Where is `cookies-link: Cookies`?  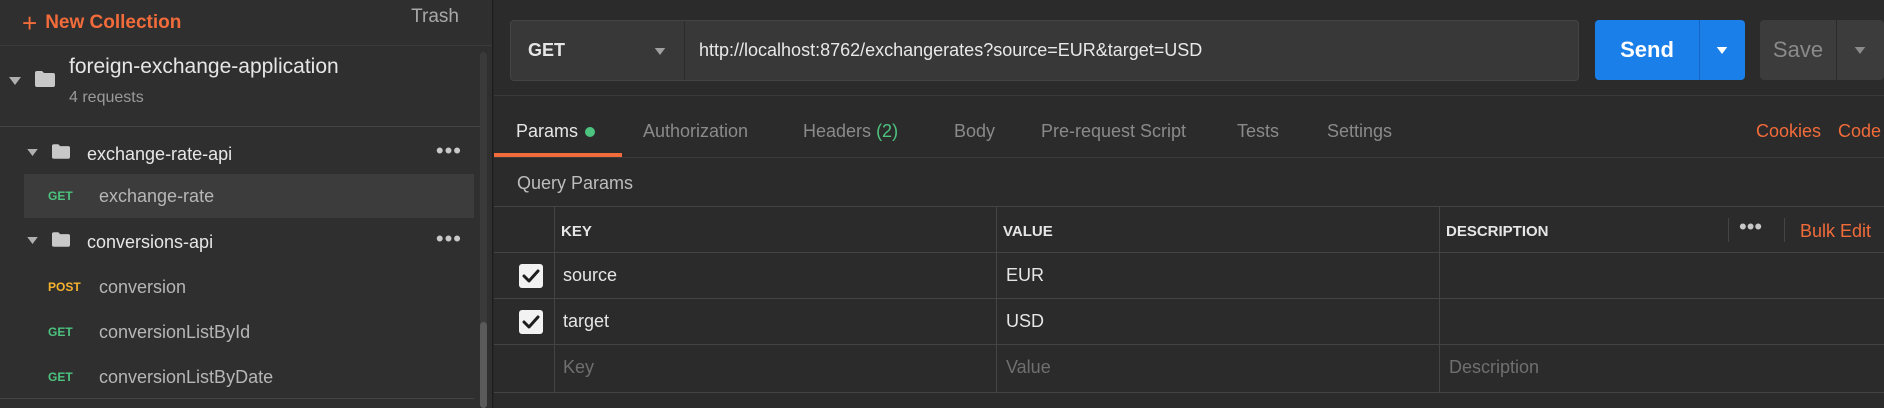 cookies-link: Cookies is located at coordinates (1788, 131).